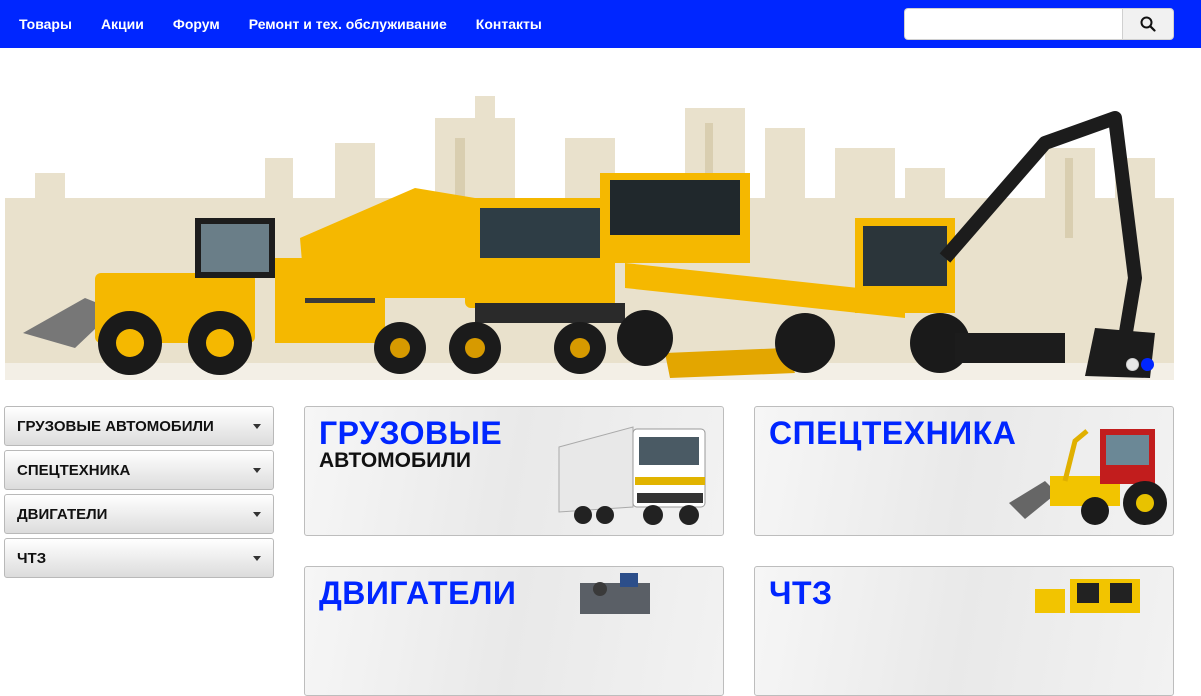 The image size is (1201, 696). Describe the element at coordinates (139, 514) in the screenshot. I see `sidebar-item-engines: Двигатели` at that location.